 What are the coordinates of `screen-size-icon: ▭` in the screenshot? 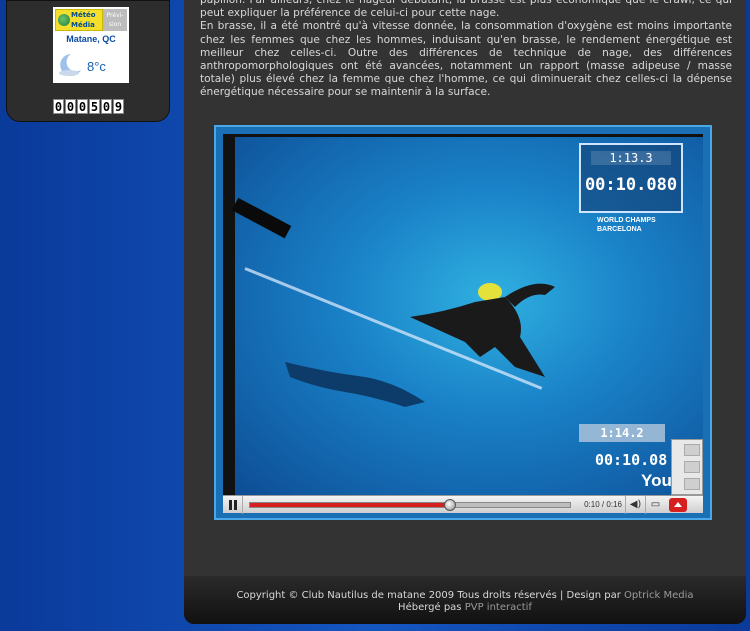 It's located at (655, 504).